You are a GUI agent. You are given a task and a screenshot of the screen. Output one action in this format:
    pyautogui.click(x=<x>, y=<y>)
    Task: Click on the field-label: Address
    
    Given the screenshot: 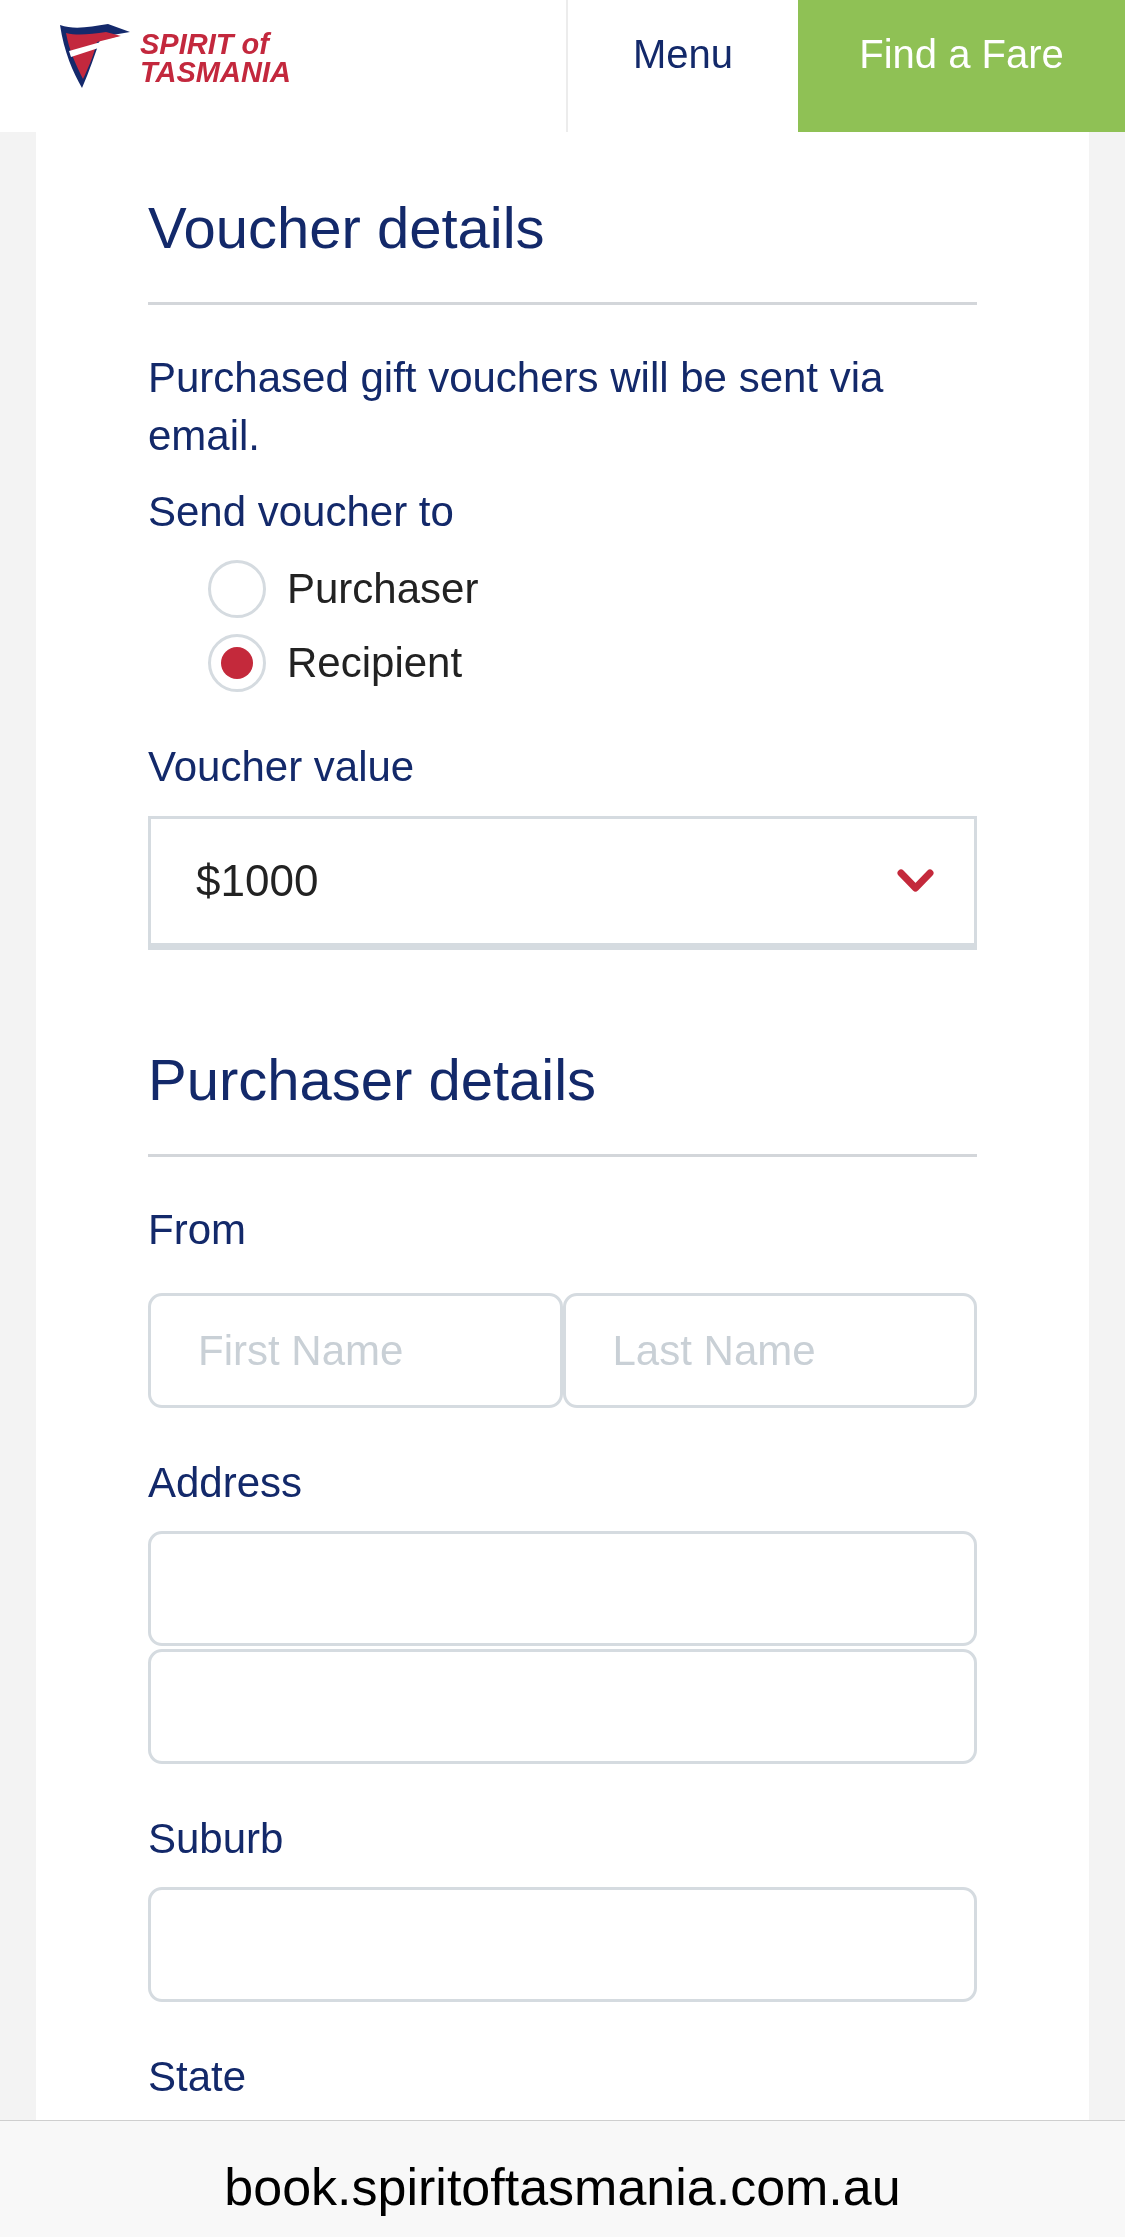 What is the action you would take?
    pyautogui.click(x=226, y=1483)
    